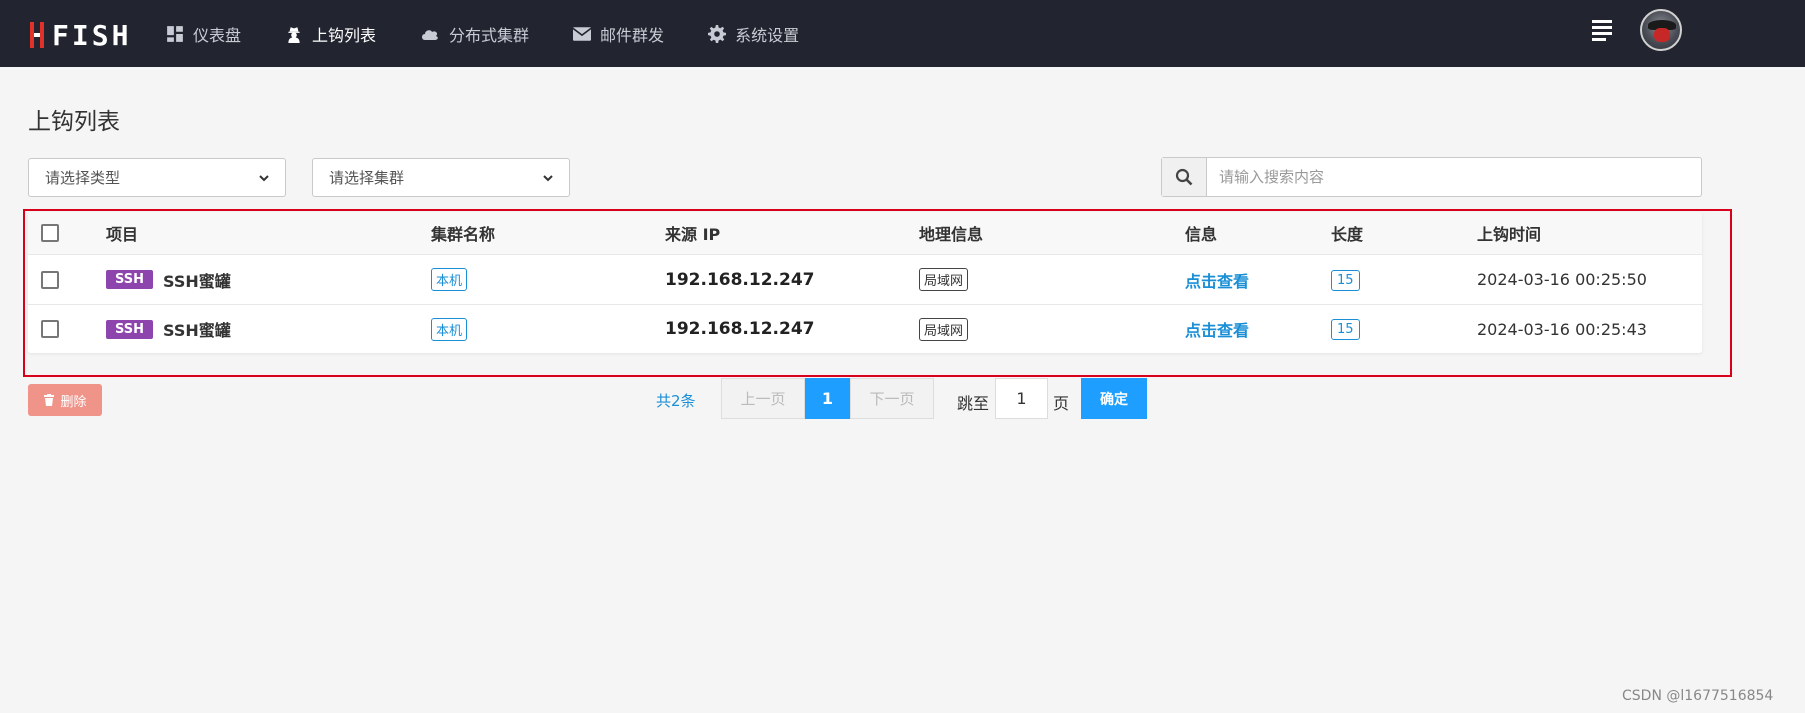  Describe the element at coordinates (582, 33) in the screenshot. I see `mail-icon` at that location.